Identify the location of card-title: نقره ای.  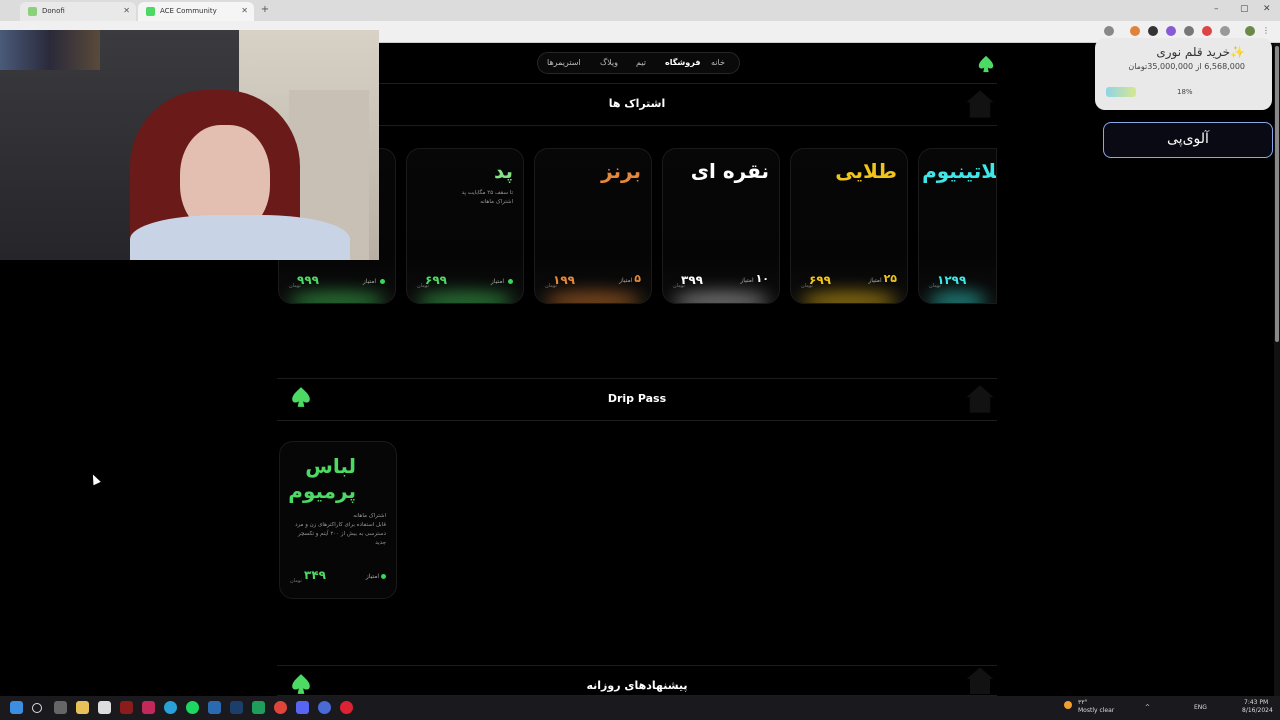
(729, 171).